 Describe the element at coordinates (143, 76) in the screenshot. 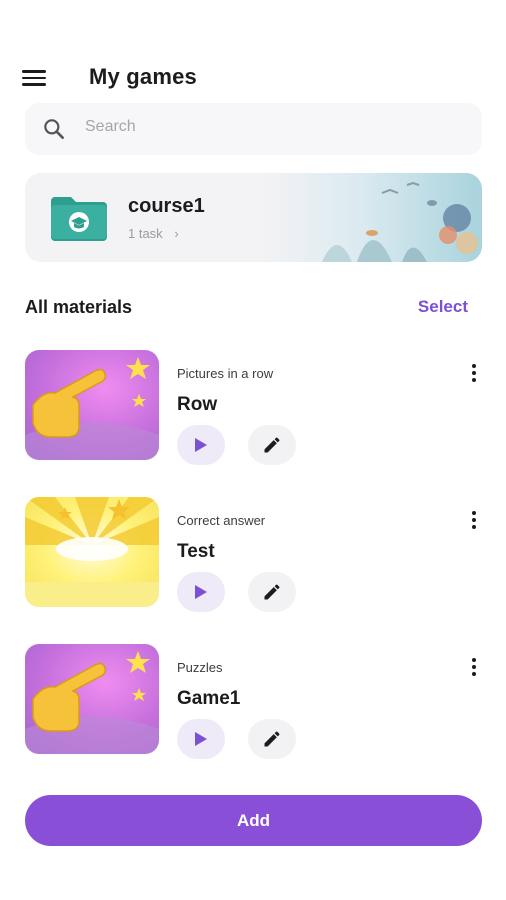

I see `page-title: My games` at that location.